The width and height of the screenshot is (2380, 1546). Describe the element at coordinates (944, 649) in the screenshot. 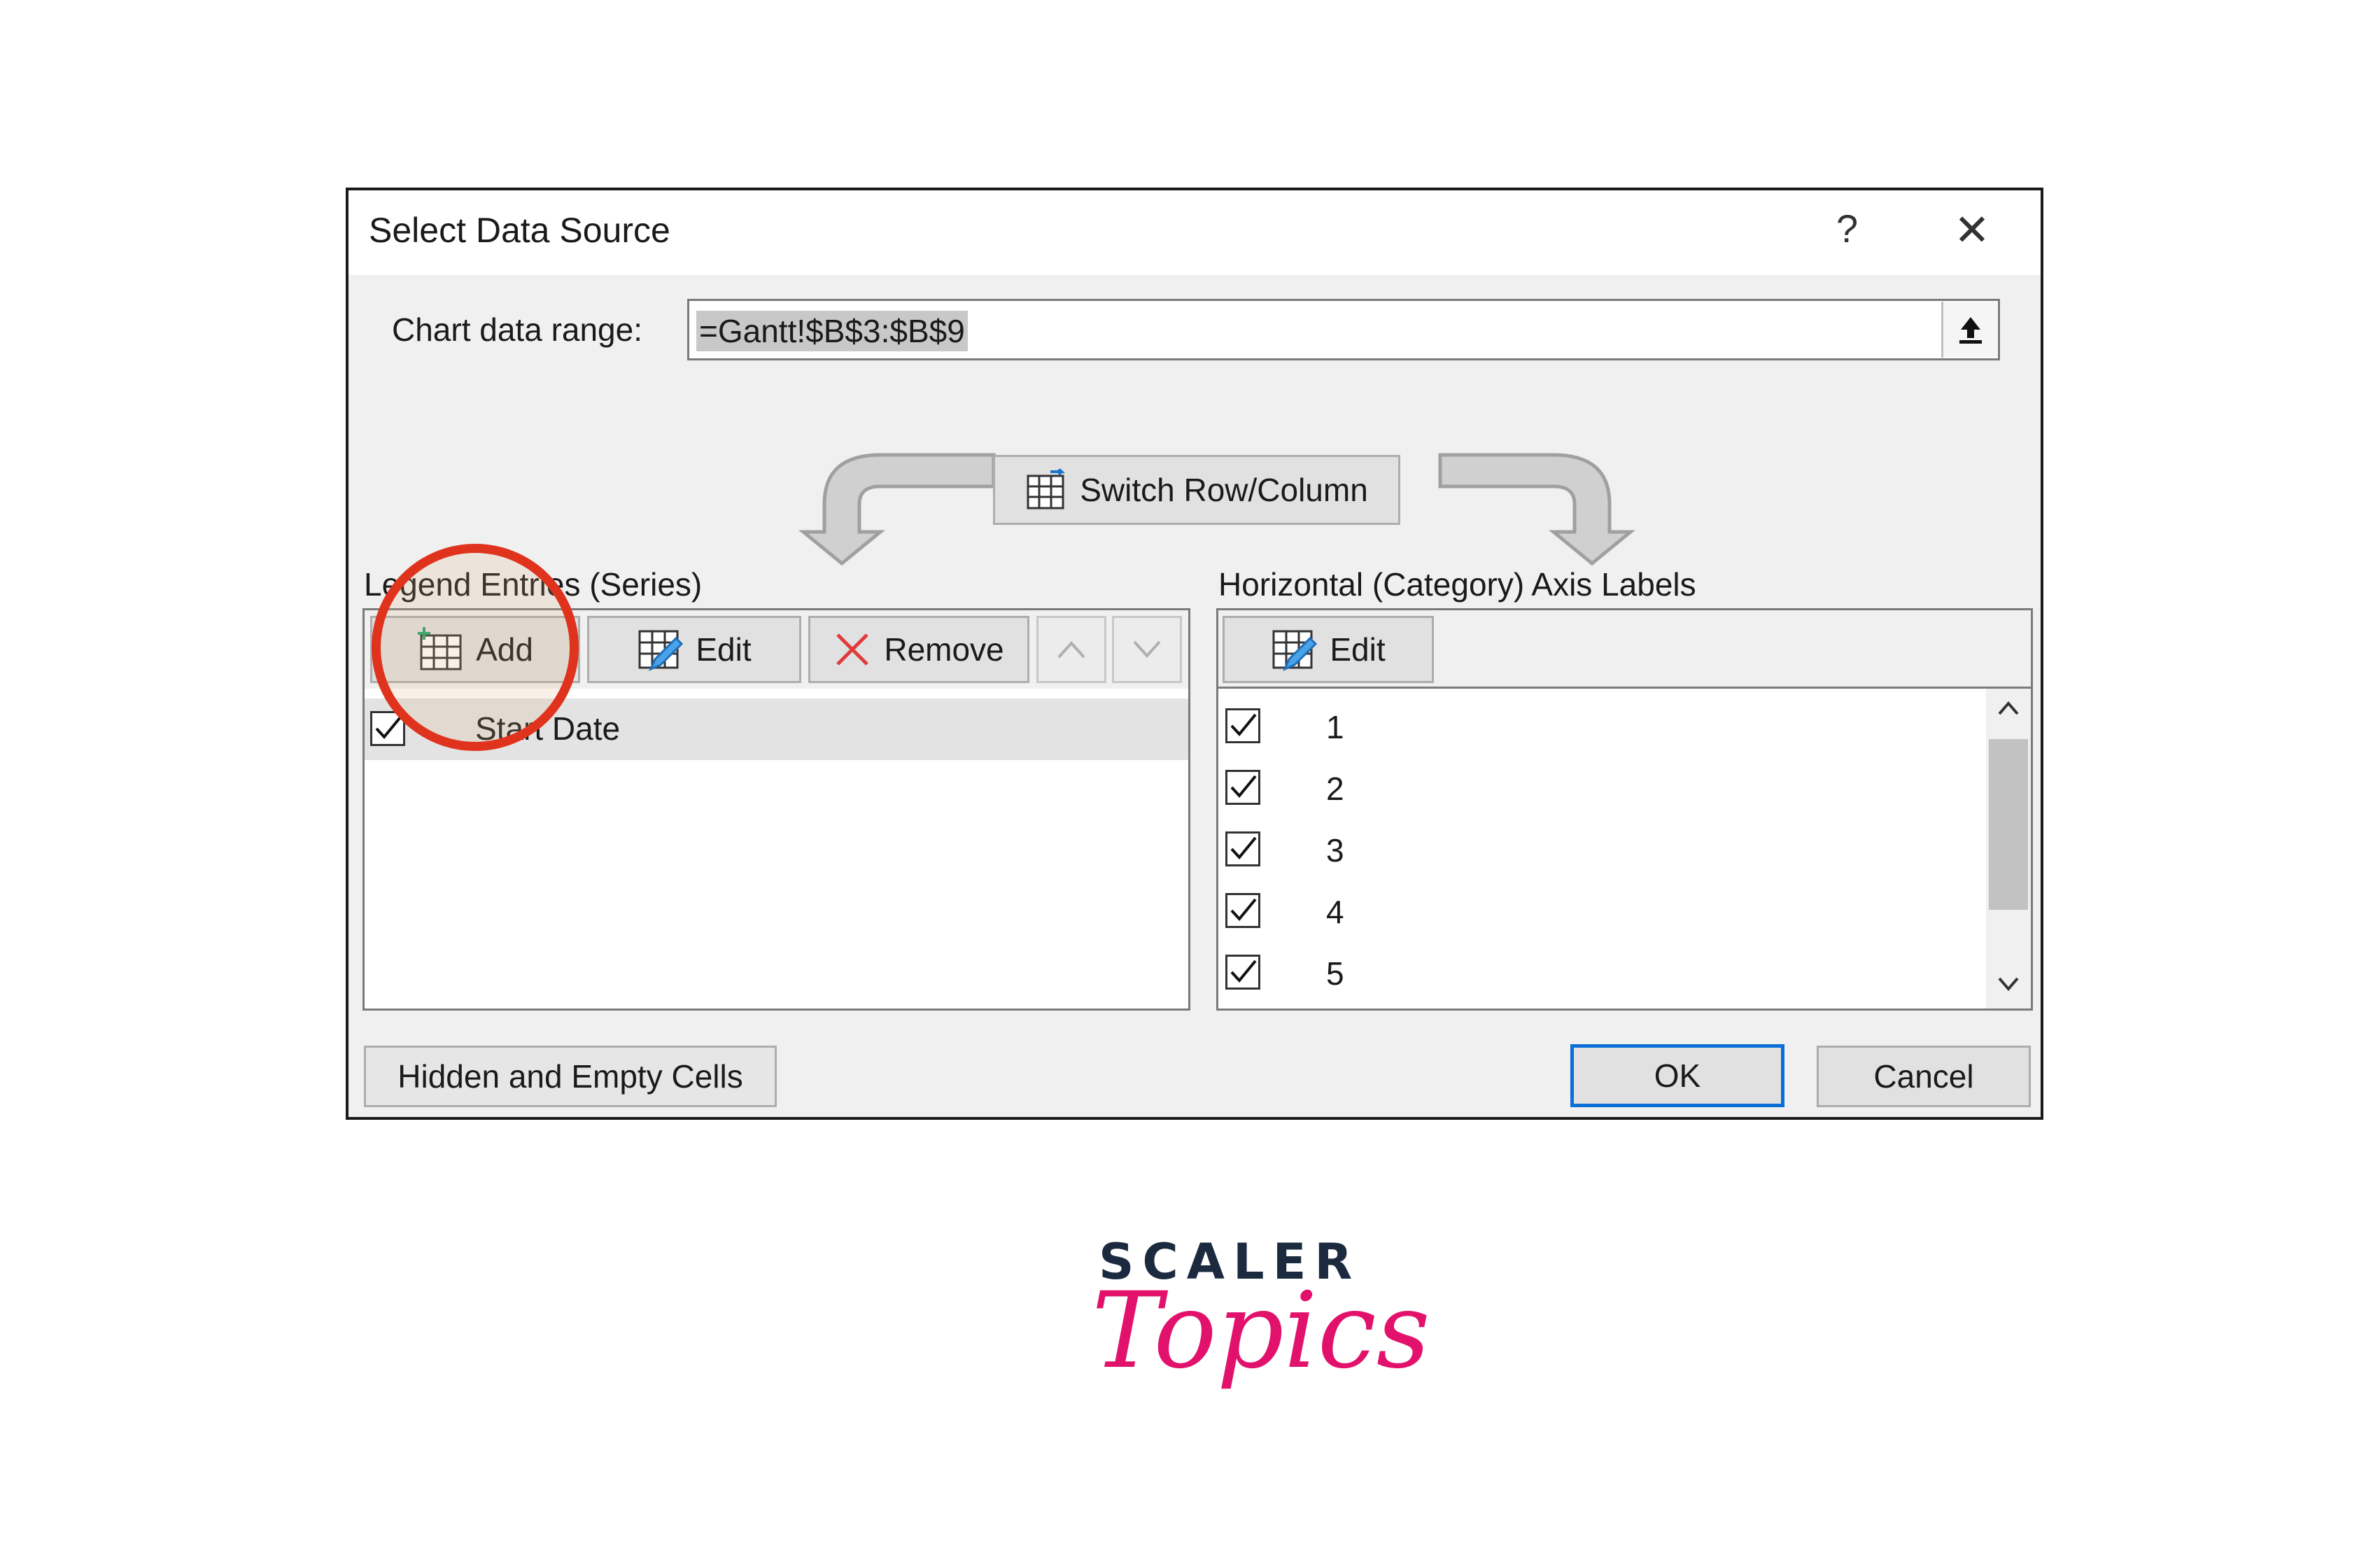

I see `remove-series-label: Remove` at that location.